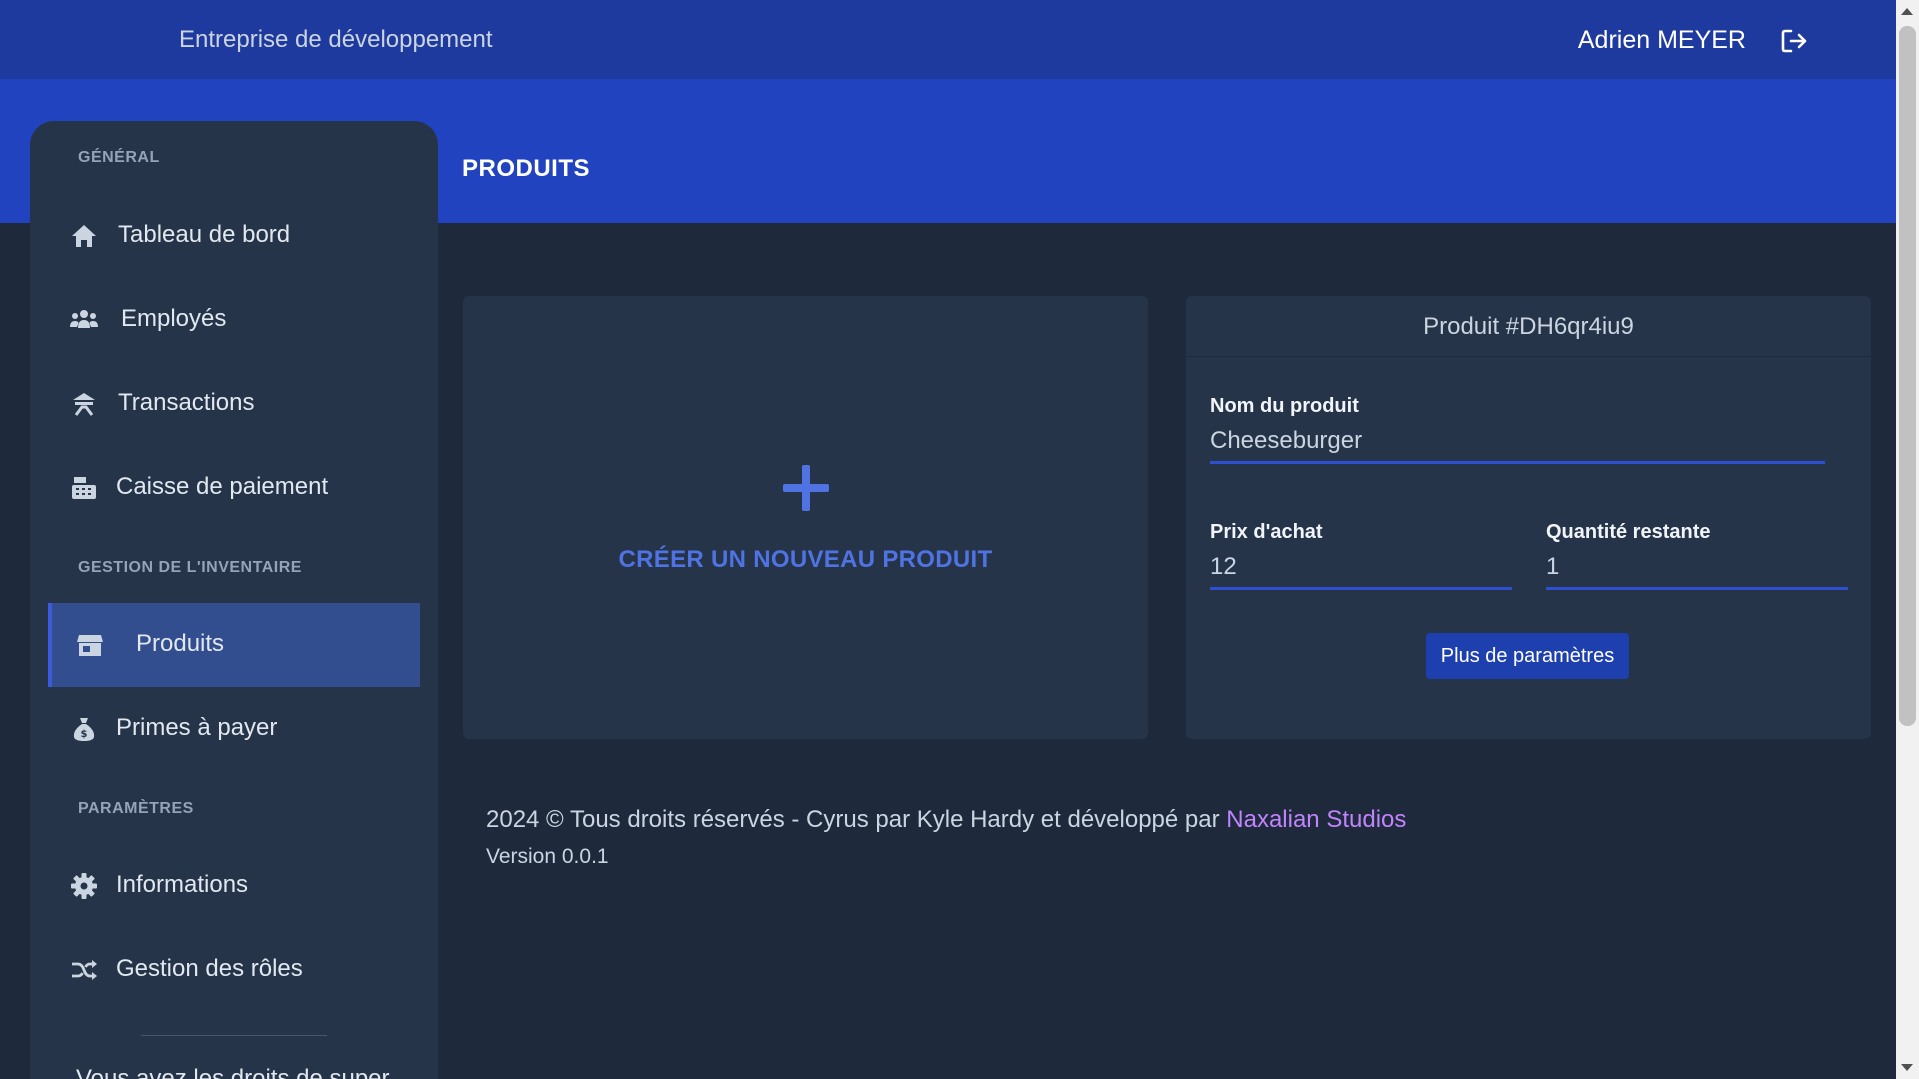  I want to click on sidebar-item-label: Employés, so click(174, 318).